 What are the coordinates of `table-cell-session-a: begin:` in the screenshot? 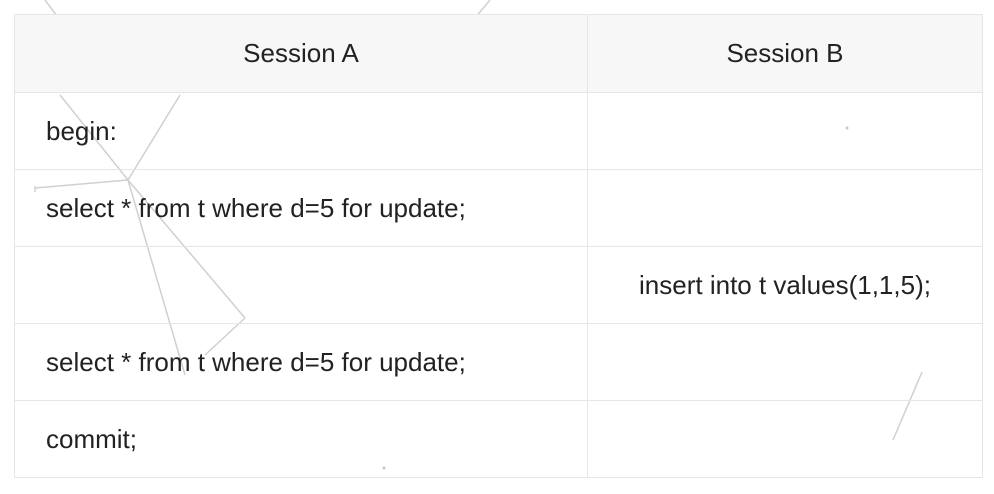 It's located at (301, 131).